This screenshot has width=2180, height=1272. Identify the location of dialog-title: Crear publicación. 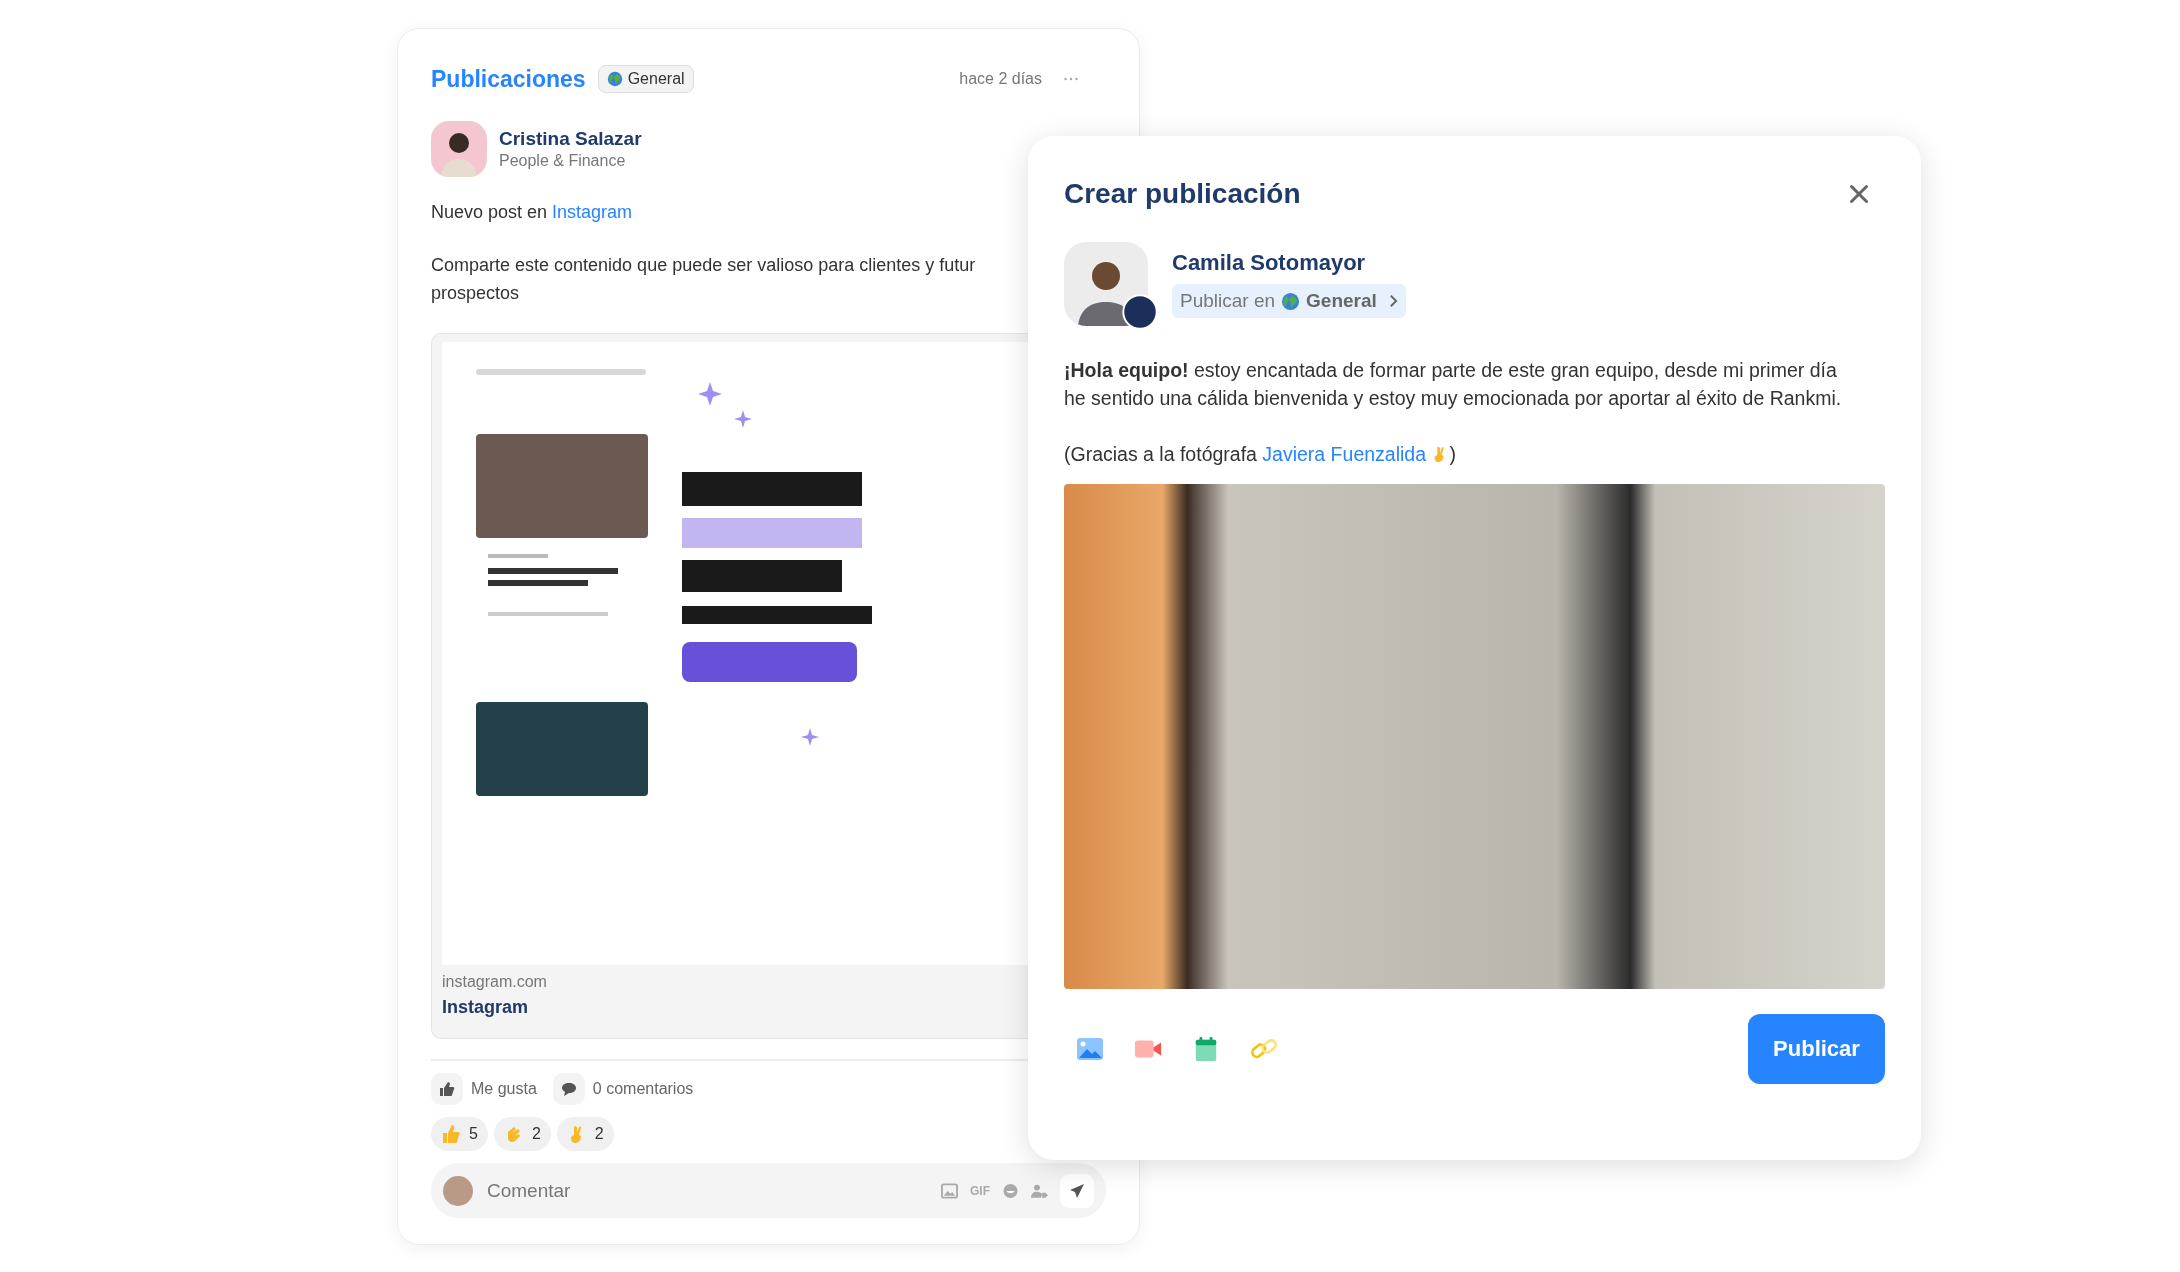
(1182, 194).